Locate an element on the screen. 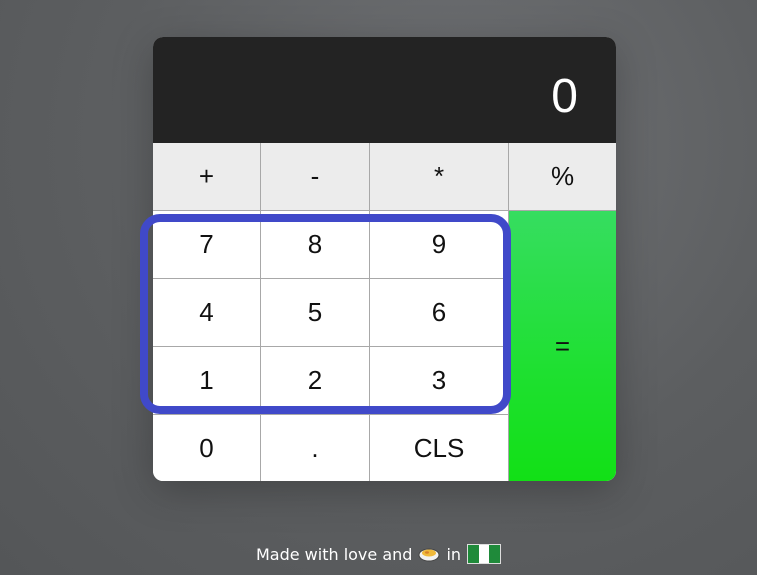 Image resolution: width=757 pixels, height=575 pixels. digit-8-button: 8 is located at coordinates (315, 245).